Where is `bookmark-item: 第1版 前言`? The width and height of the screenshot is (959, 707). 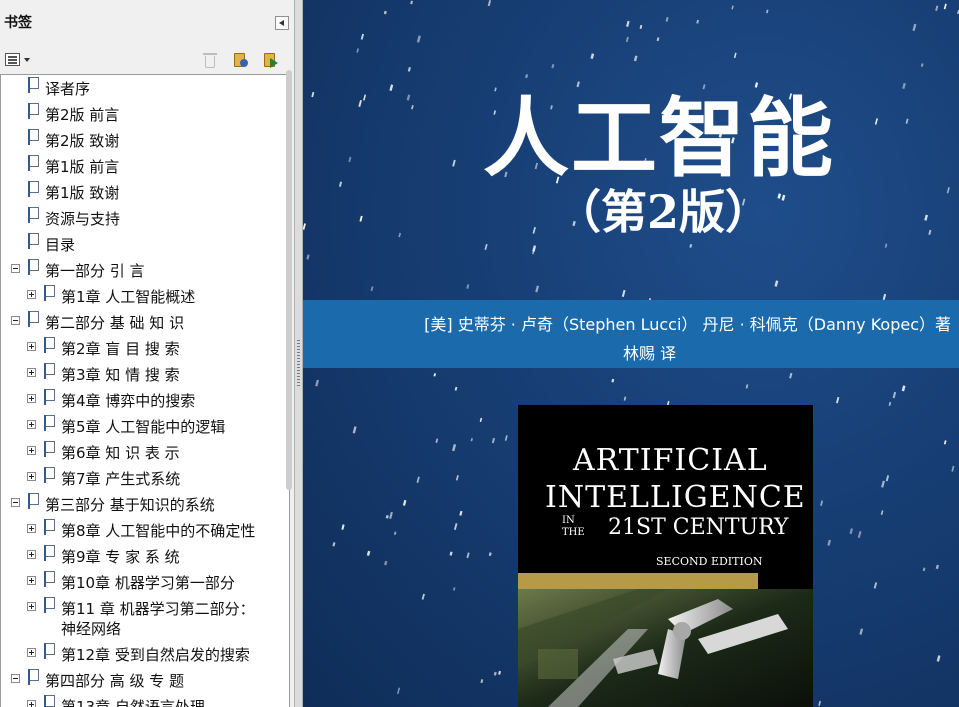
bookmark-item: 第1版 前言 is located at coordinates (140, 166).